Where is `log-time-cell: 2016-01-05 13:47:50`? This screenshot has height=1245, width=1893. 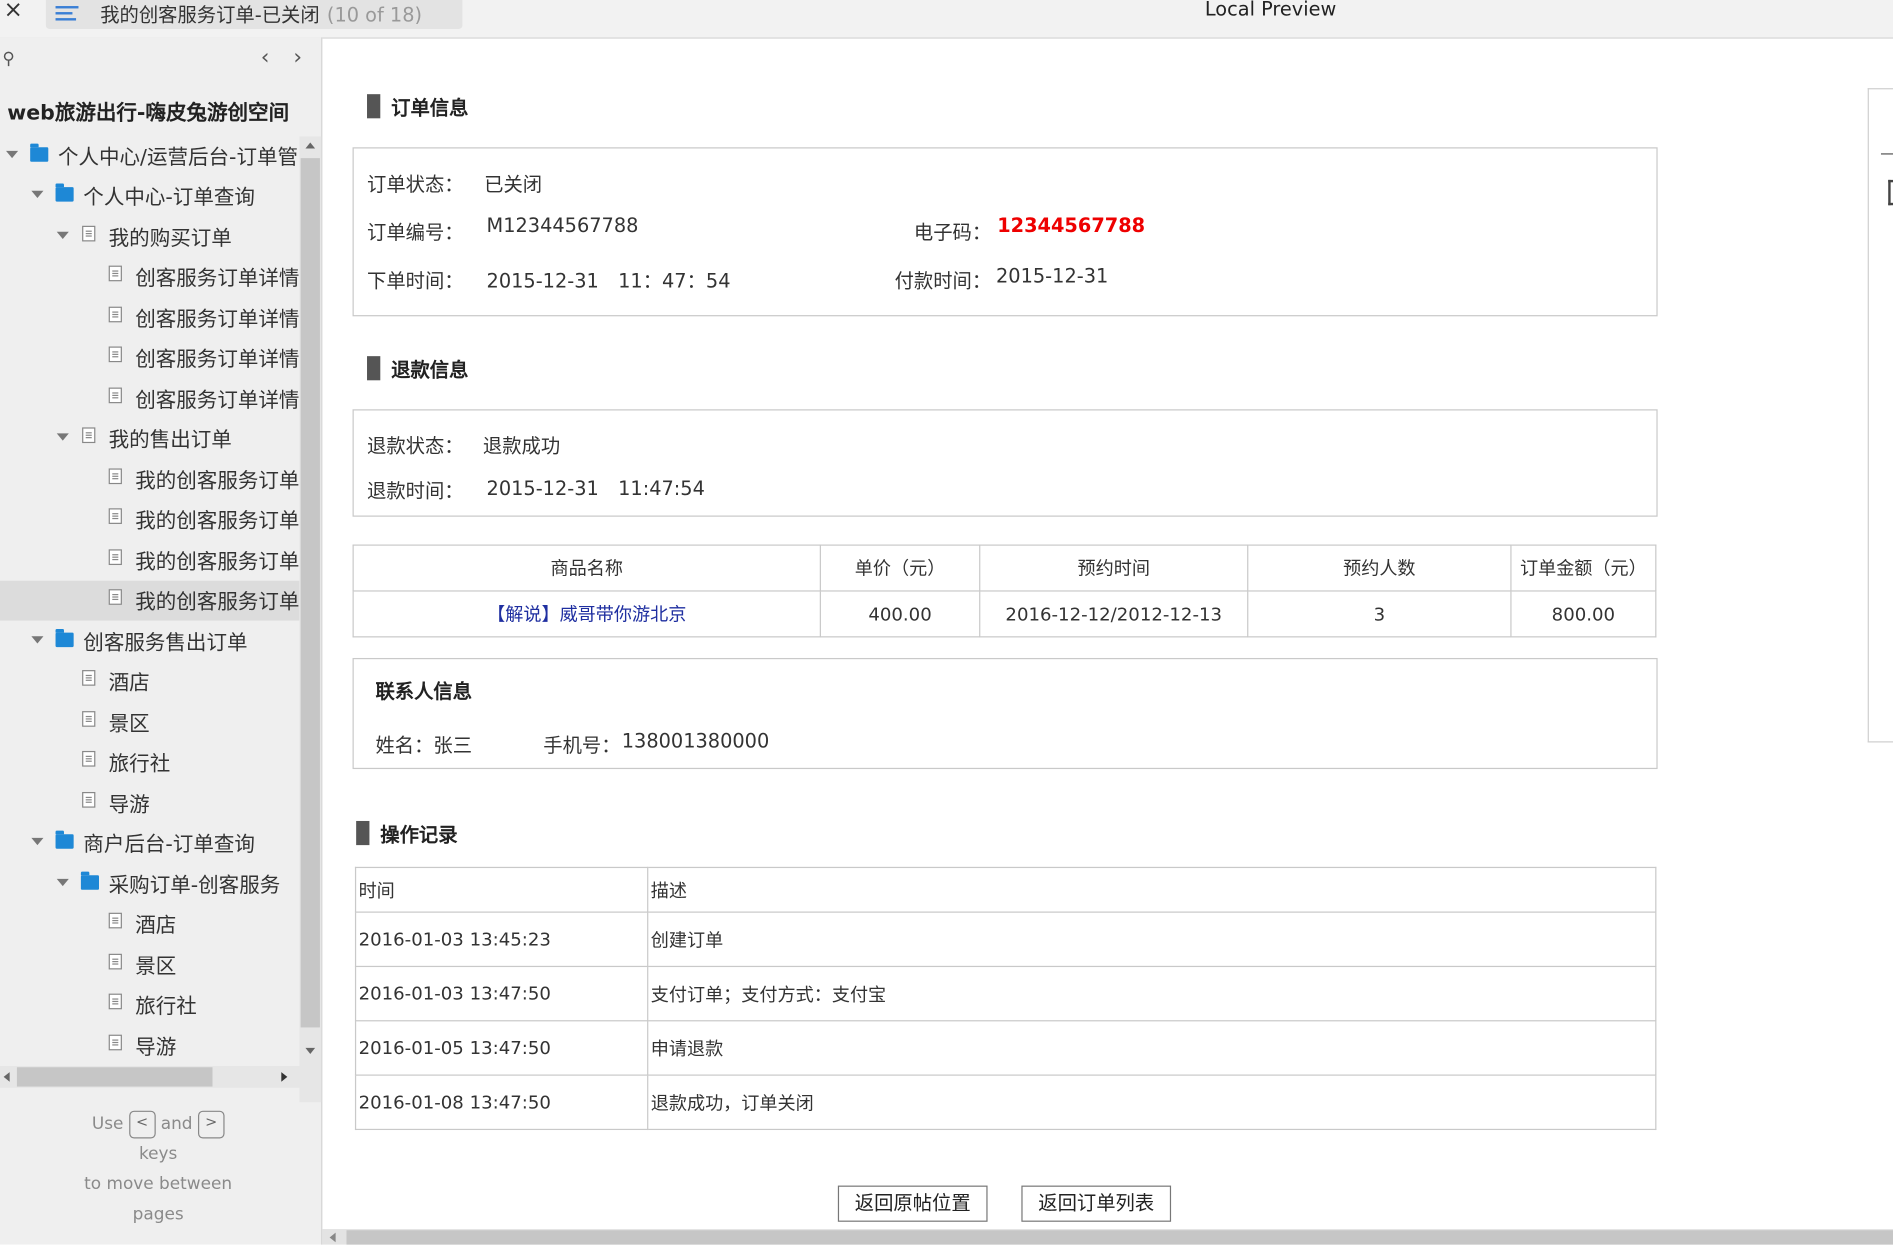 log-time-cell: 2016-01-05 13:47:50 is located at coordinates (501, 1048).